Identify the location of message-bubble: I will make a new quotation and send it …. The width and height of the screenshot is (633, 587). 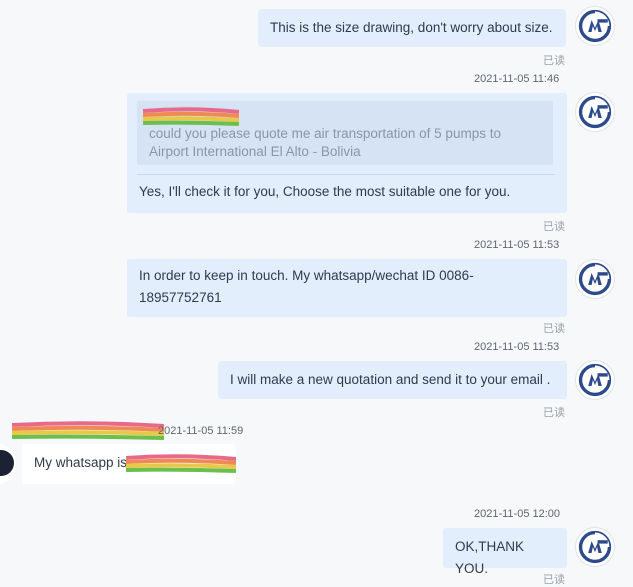
(392, 380).